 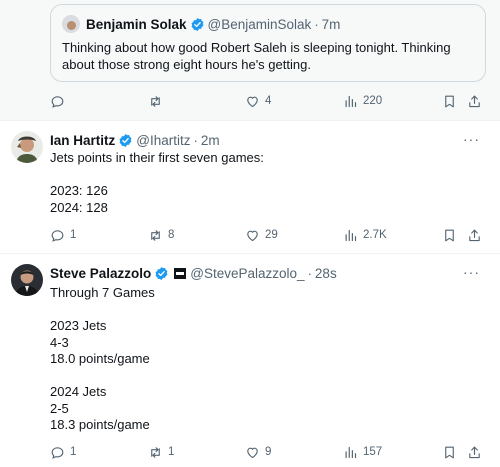 What do you see at coordinates (271, 235) in the screenshot?
I see `like-count: 29` at bounding box center [271, 235].